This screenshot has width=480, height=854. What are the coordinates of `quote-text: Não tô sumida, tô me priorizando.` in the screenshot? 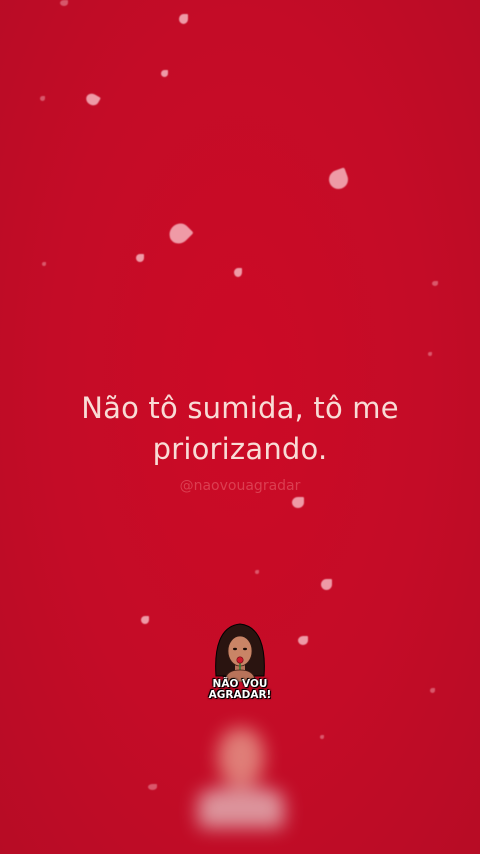 It's located at (240, 429).